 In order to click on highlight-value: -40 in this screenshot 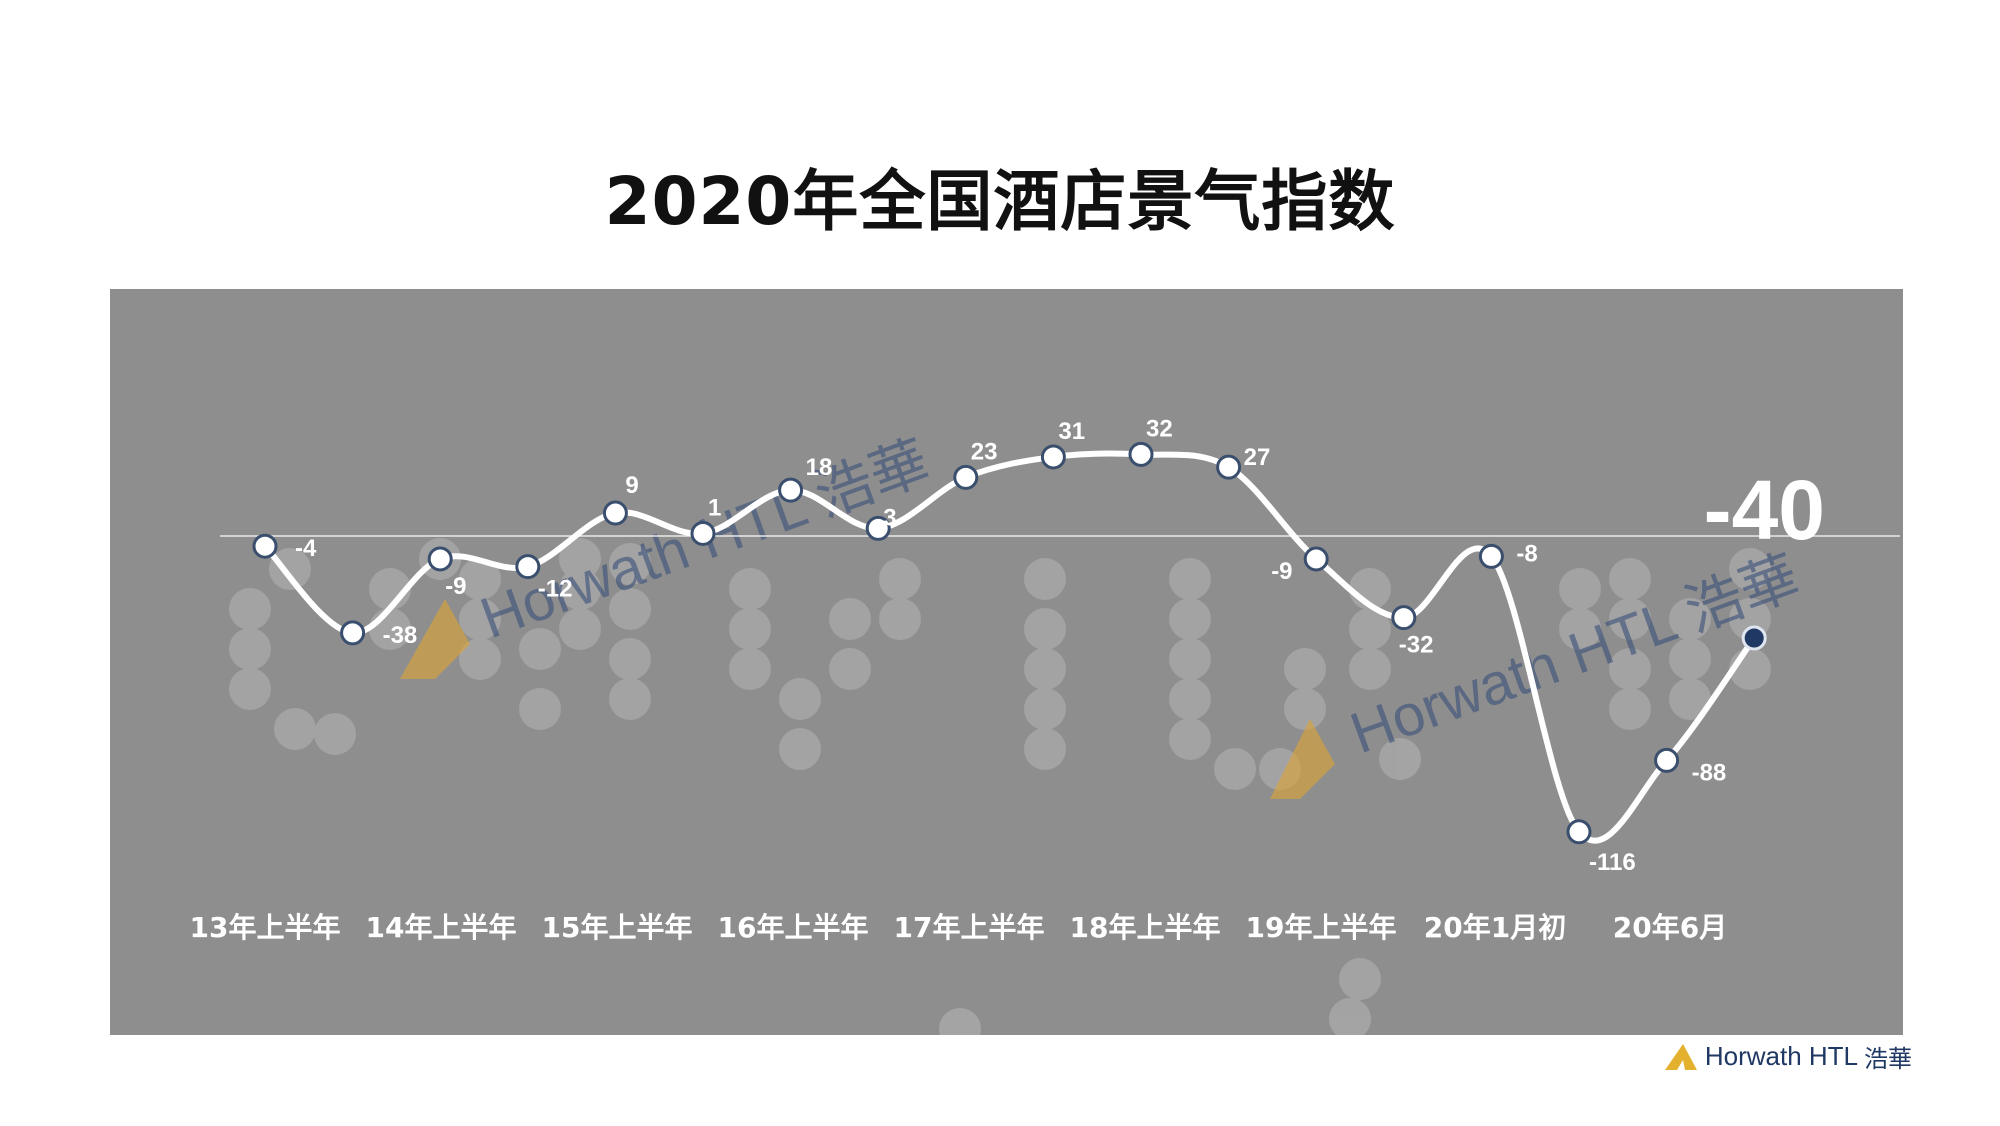, I will do `click(1764, 510)`.